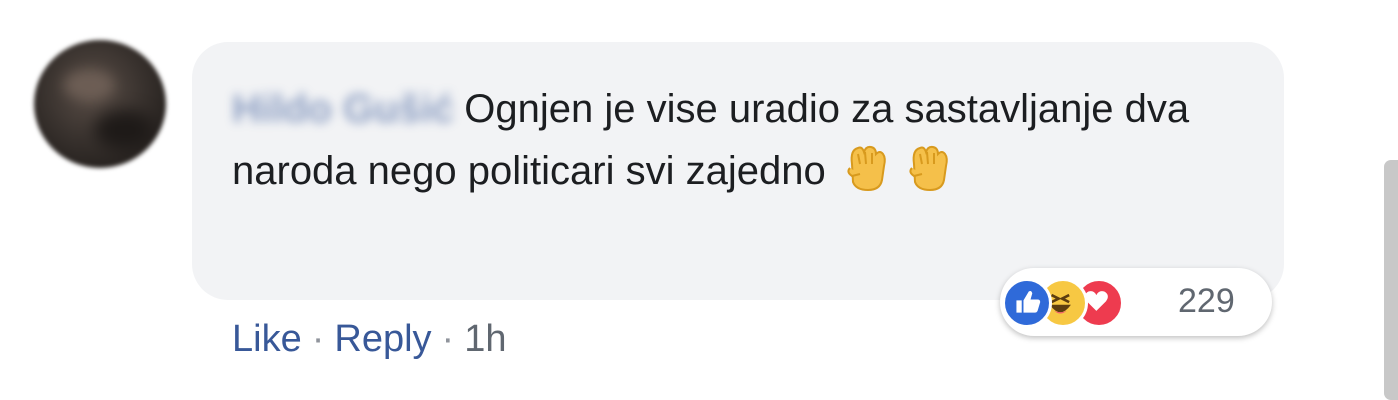 Image resolution: width=1398 pixels, height=400 pixels. I want to click on reply-link: Reply, so click(382, 339).